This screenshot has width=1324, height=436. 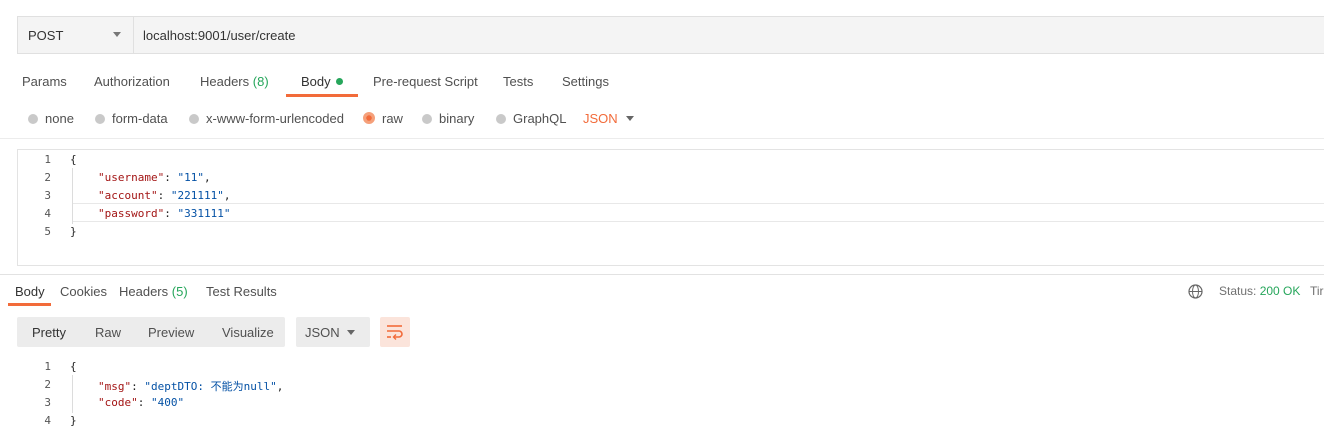 I want to click on response-tab-body: Body, so click(x=30, y=291).